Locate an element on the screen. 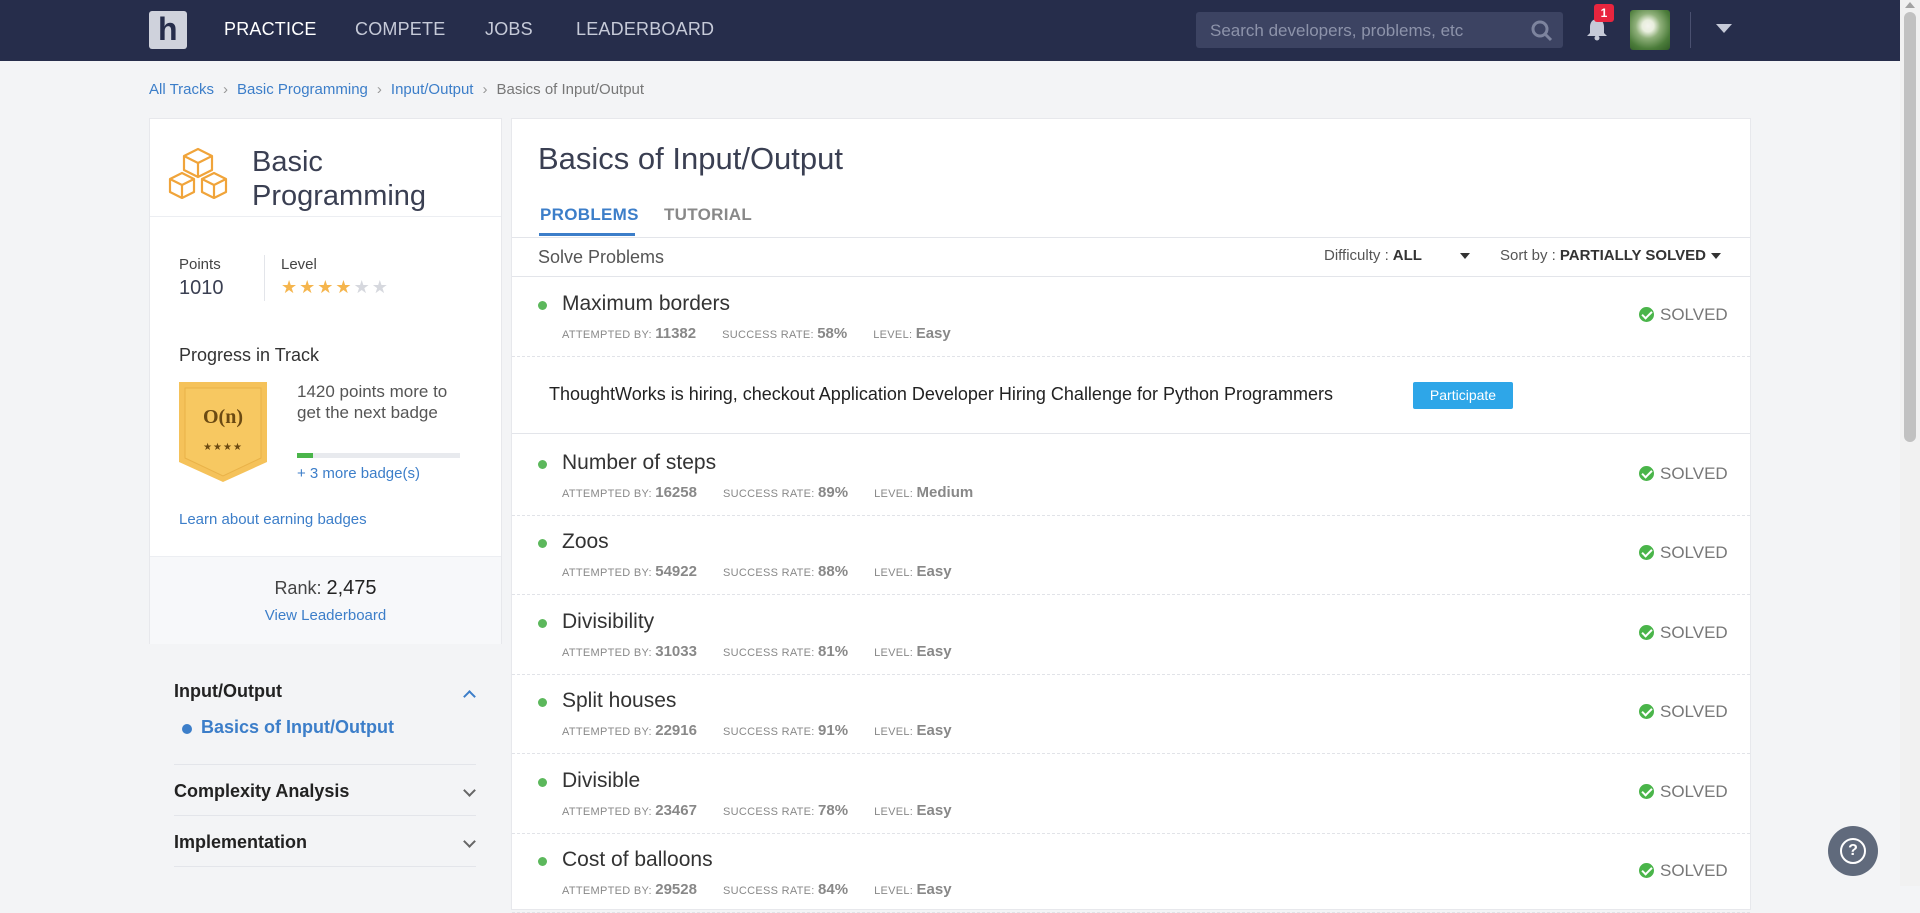 The height and width of the screenshot is (913, 1920). participate-button: Participate is located at coordinates (1463, 395).